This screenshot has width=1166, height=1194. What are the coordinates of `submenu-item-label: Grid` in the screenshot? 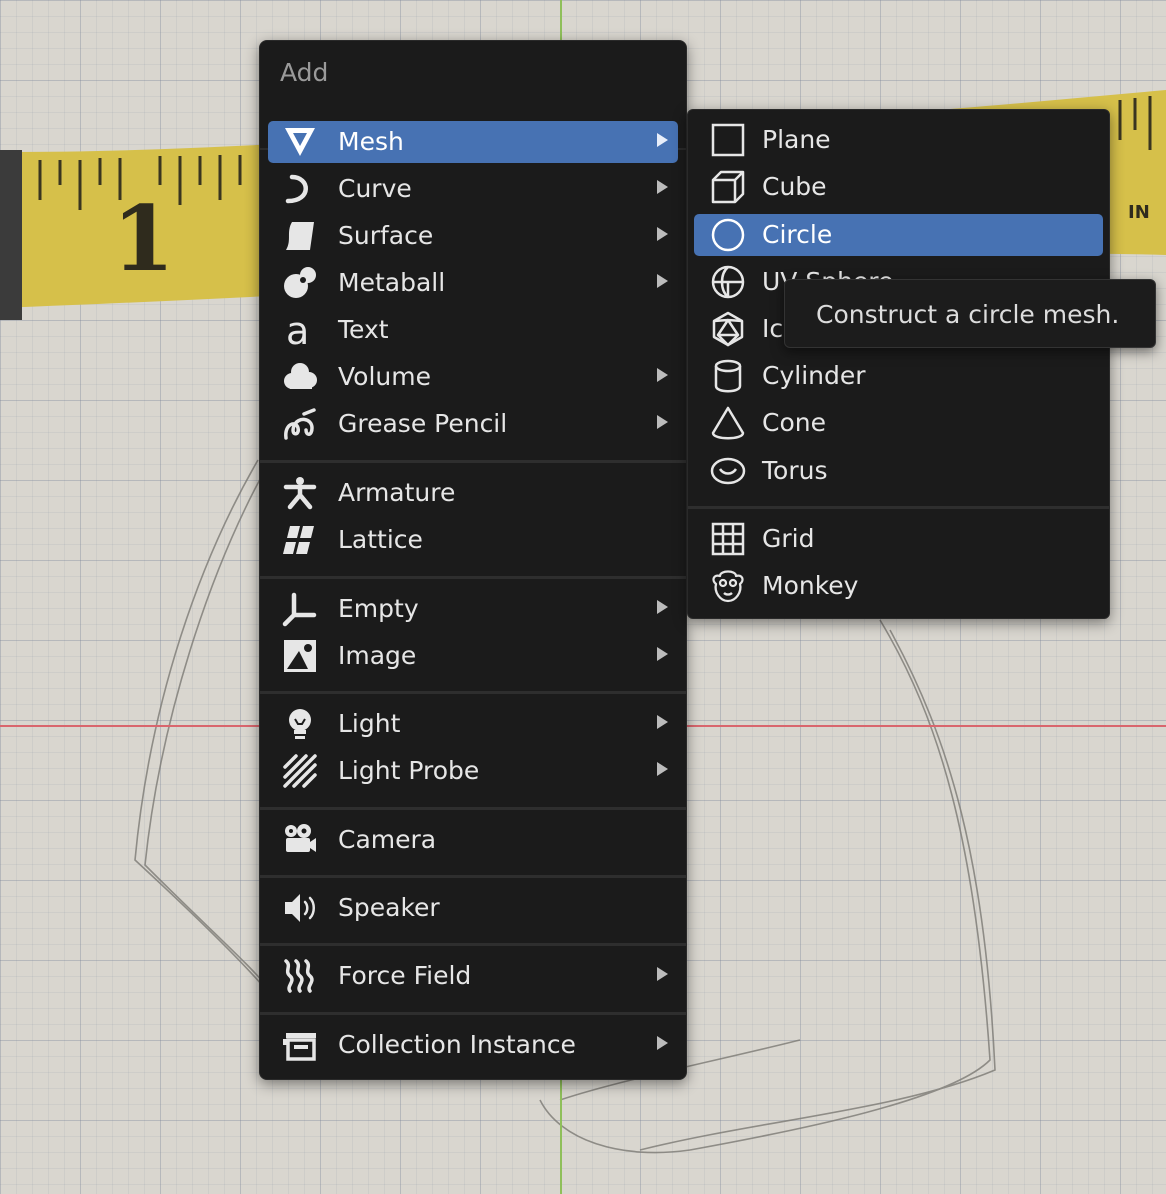 It's located at (788, 538).